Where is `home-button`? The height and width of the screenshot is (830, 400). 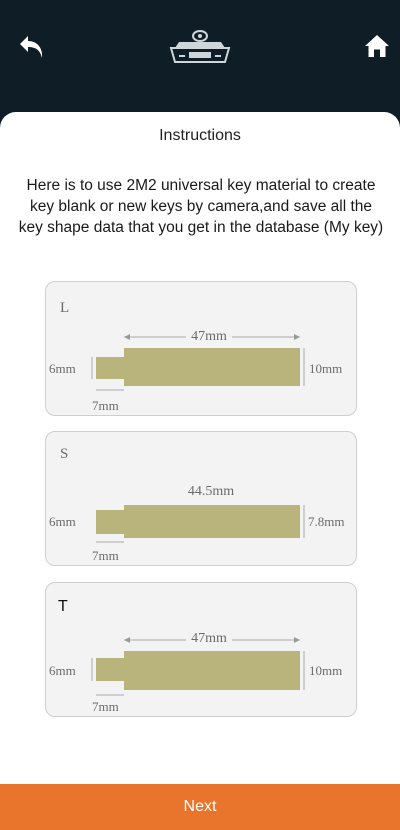 home-button is located at coordinates (377, 46).